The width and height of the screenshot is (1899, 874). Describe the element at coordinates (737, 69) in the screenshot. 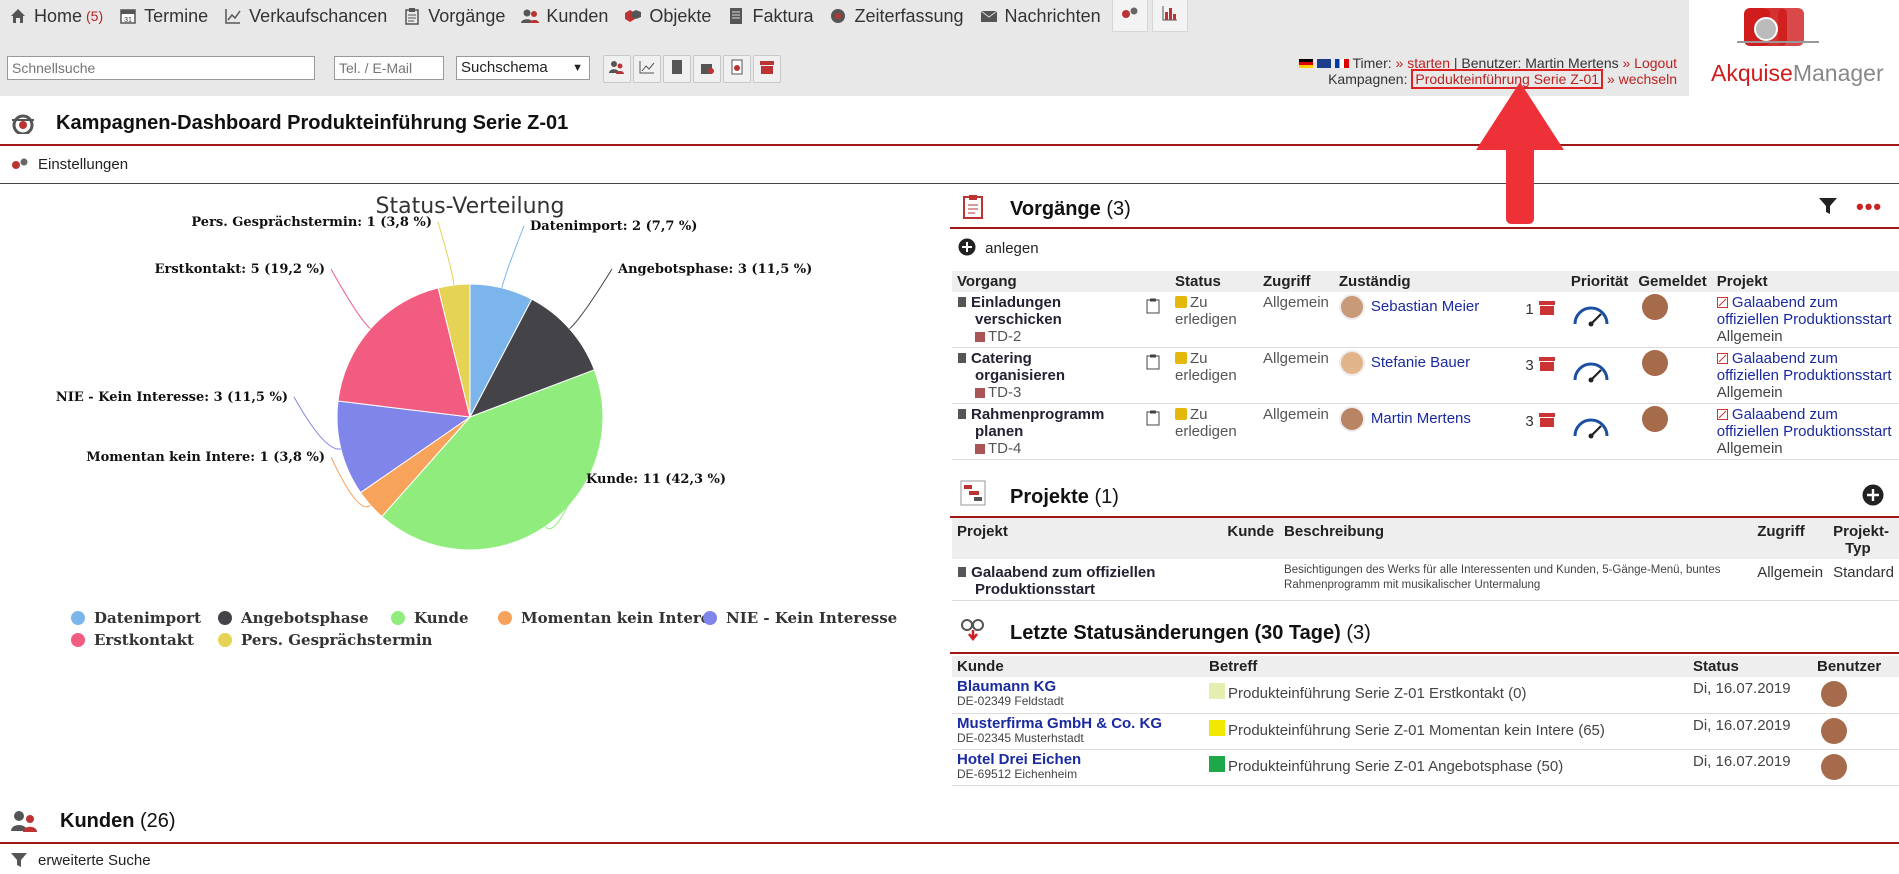

I see `file-search-button` at that location.